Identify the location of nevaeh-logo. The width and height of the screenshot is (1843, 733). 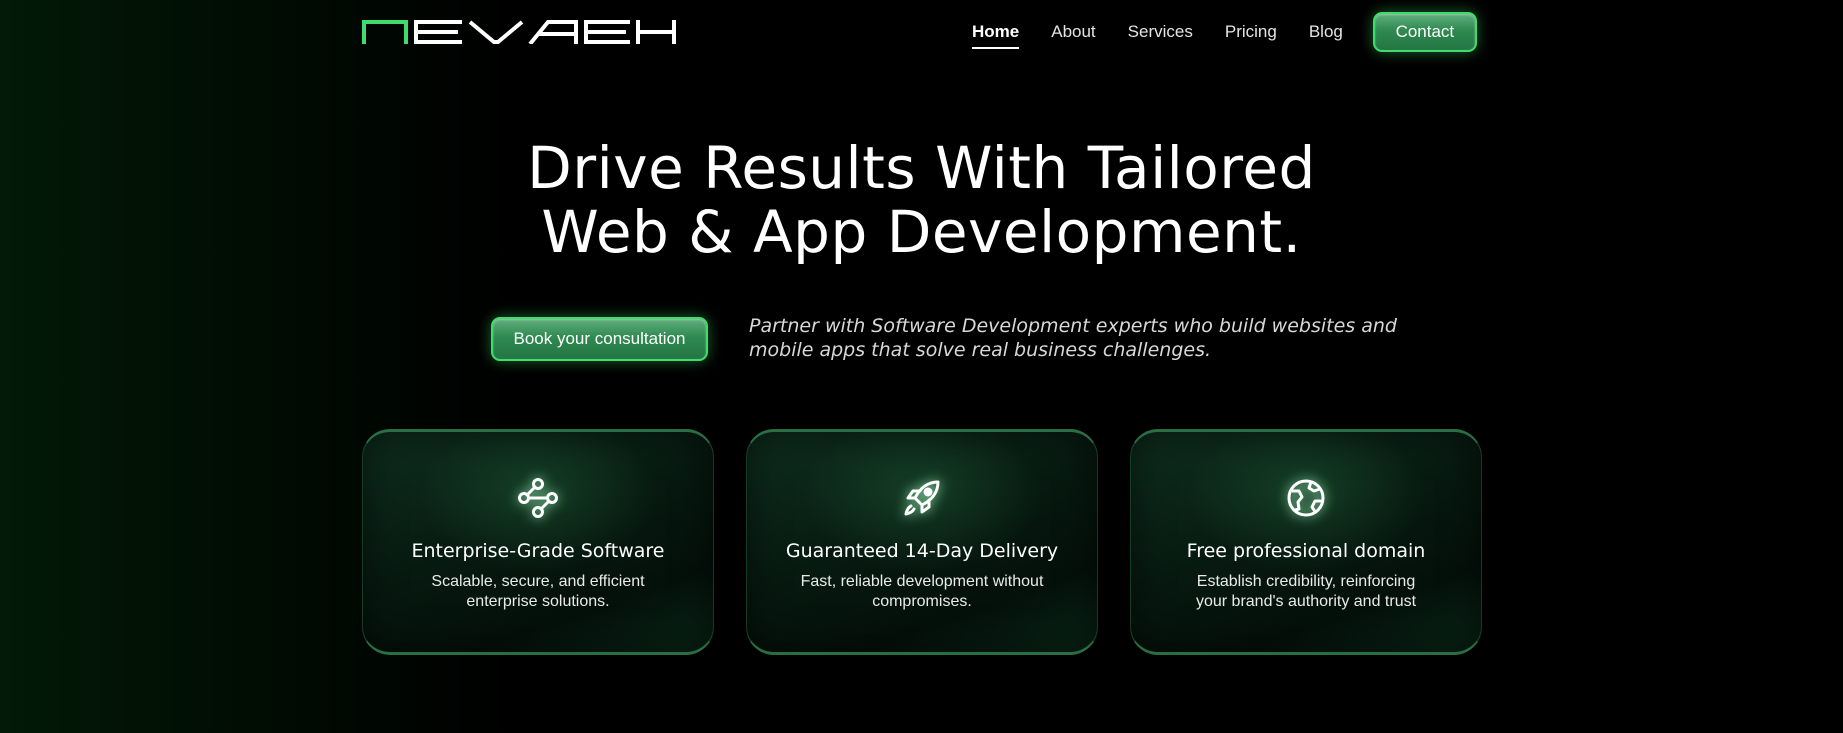
(519, 32).